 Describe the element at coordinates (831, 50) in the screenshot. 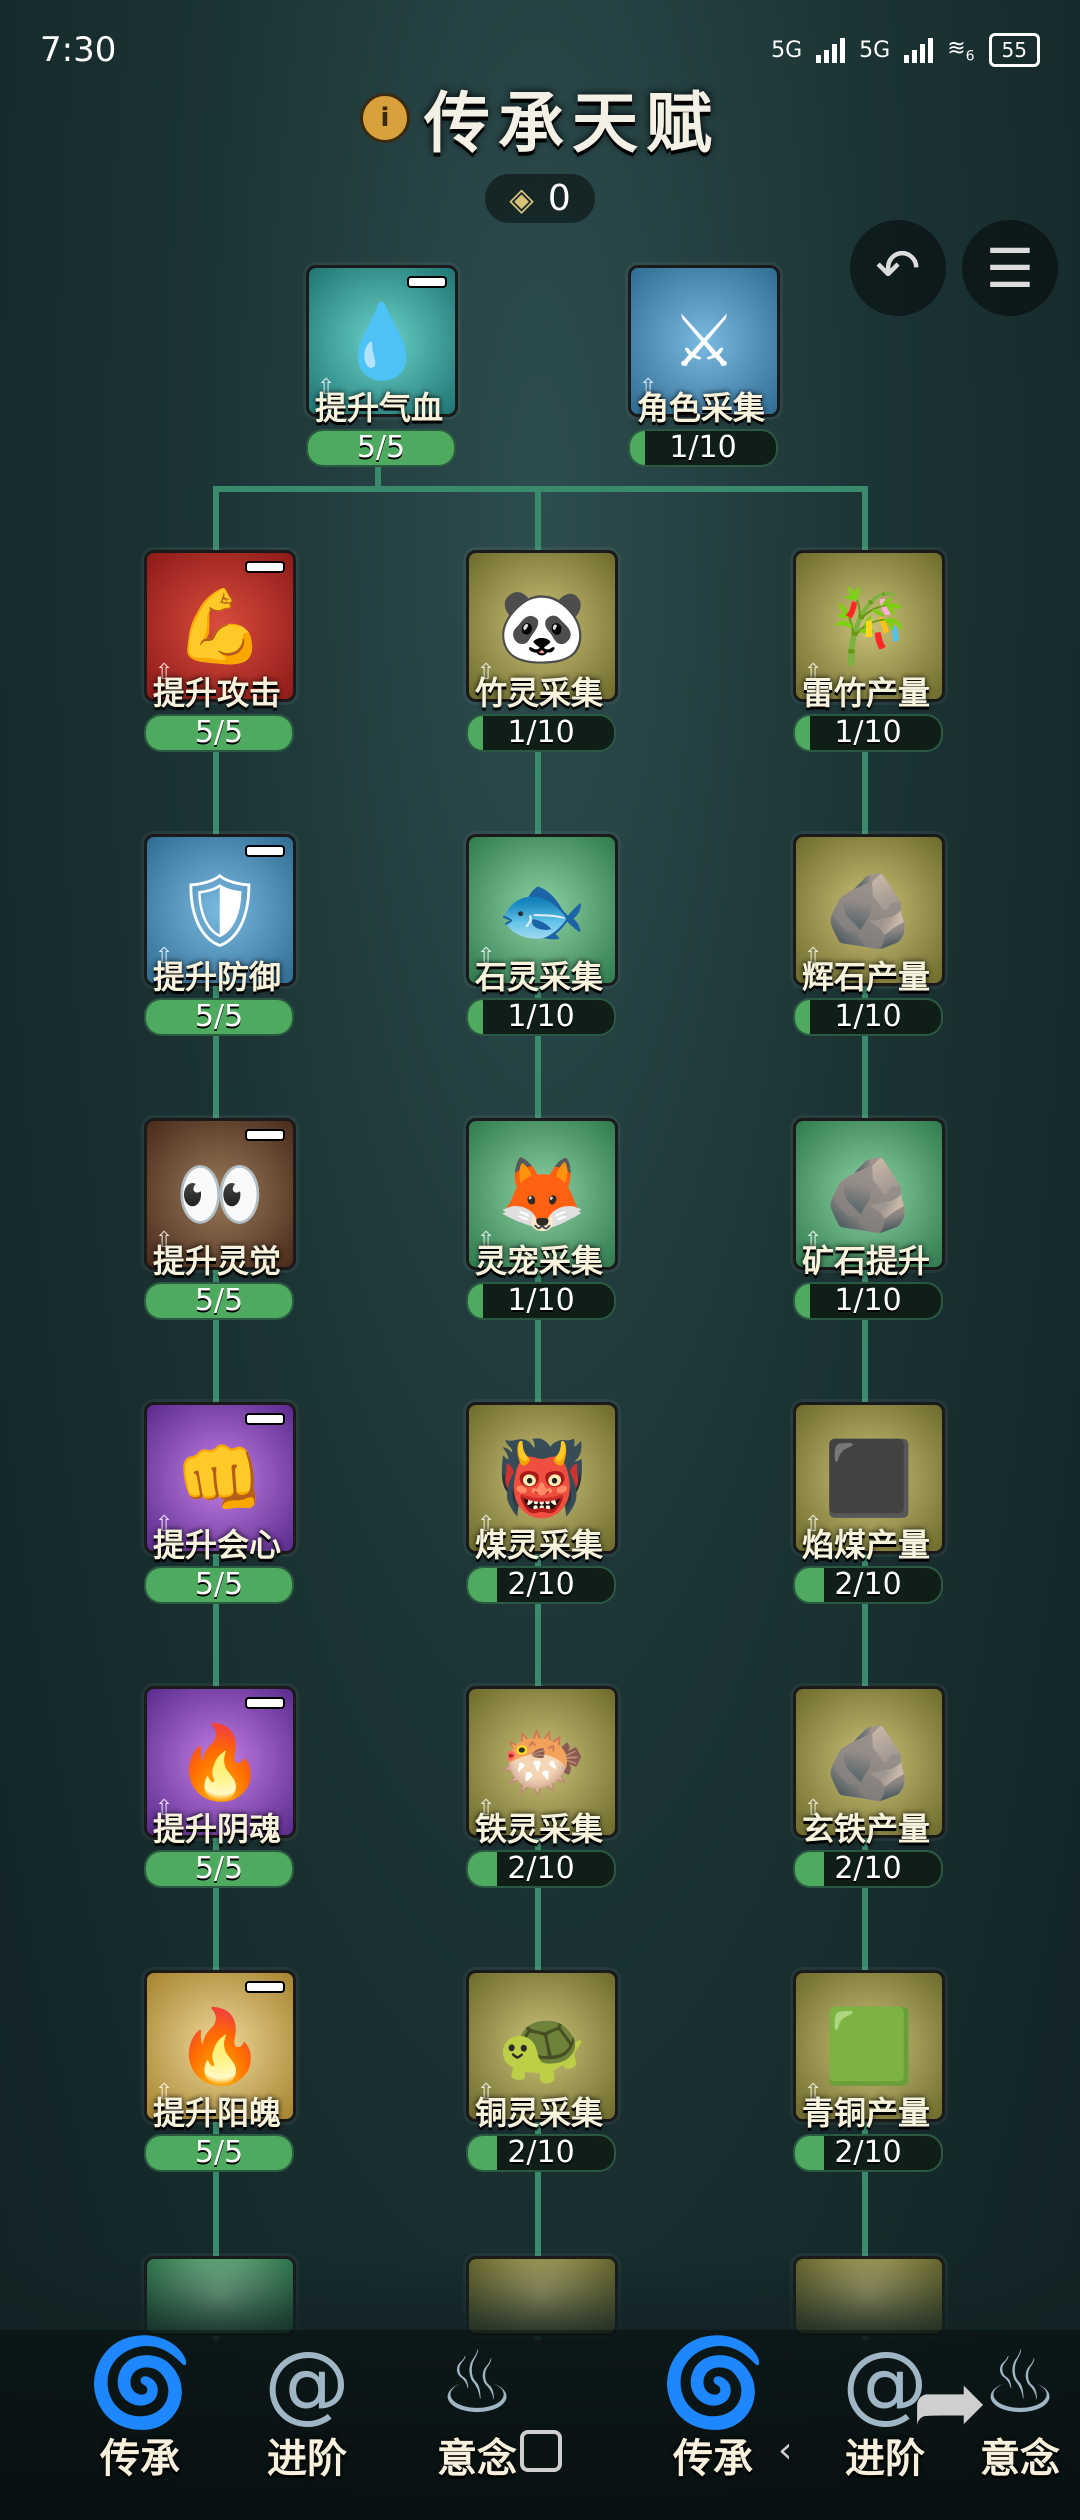

I see `signal-icon` at that location.